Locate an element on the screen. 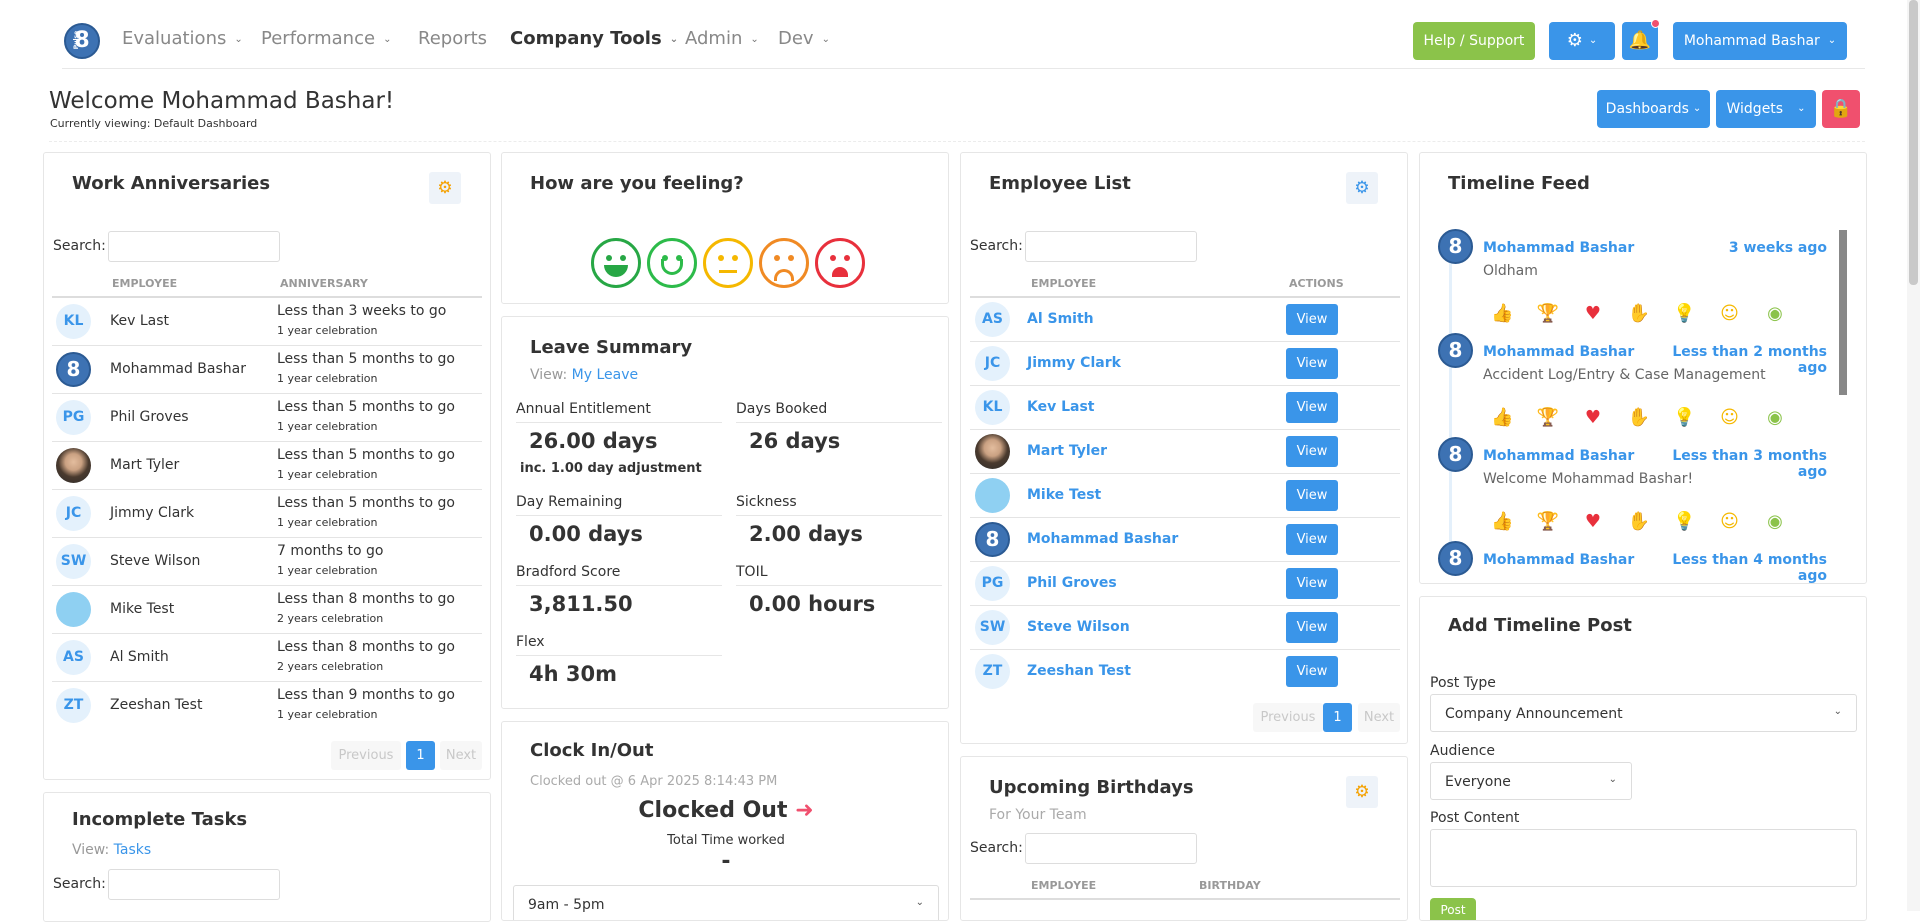 The height and width of the screenshot is (922, 1920). audience-select: Everyone ⌄ is located at coordinates (1531, 781).